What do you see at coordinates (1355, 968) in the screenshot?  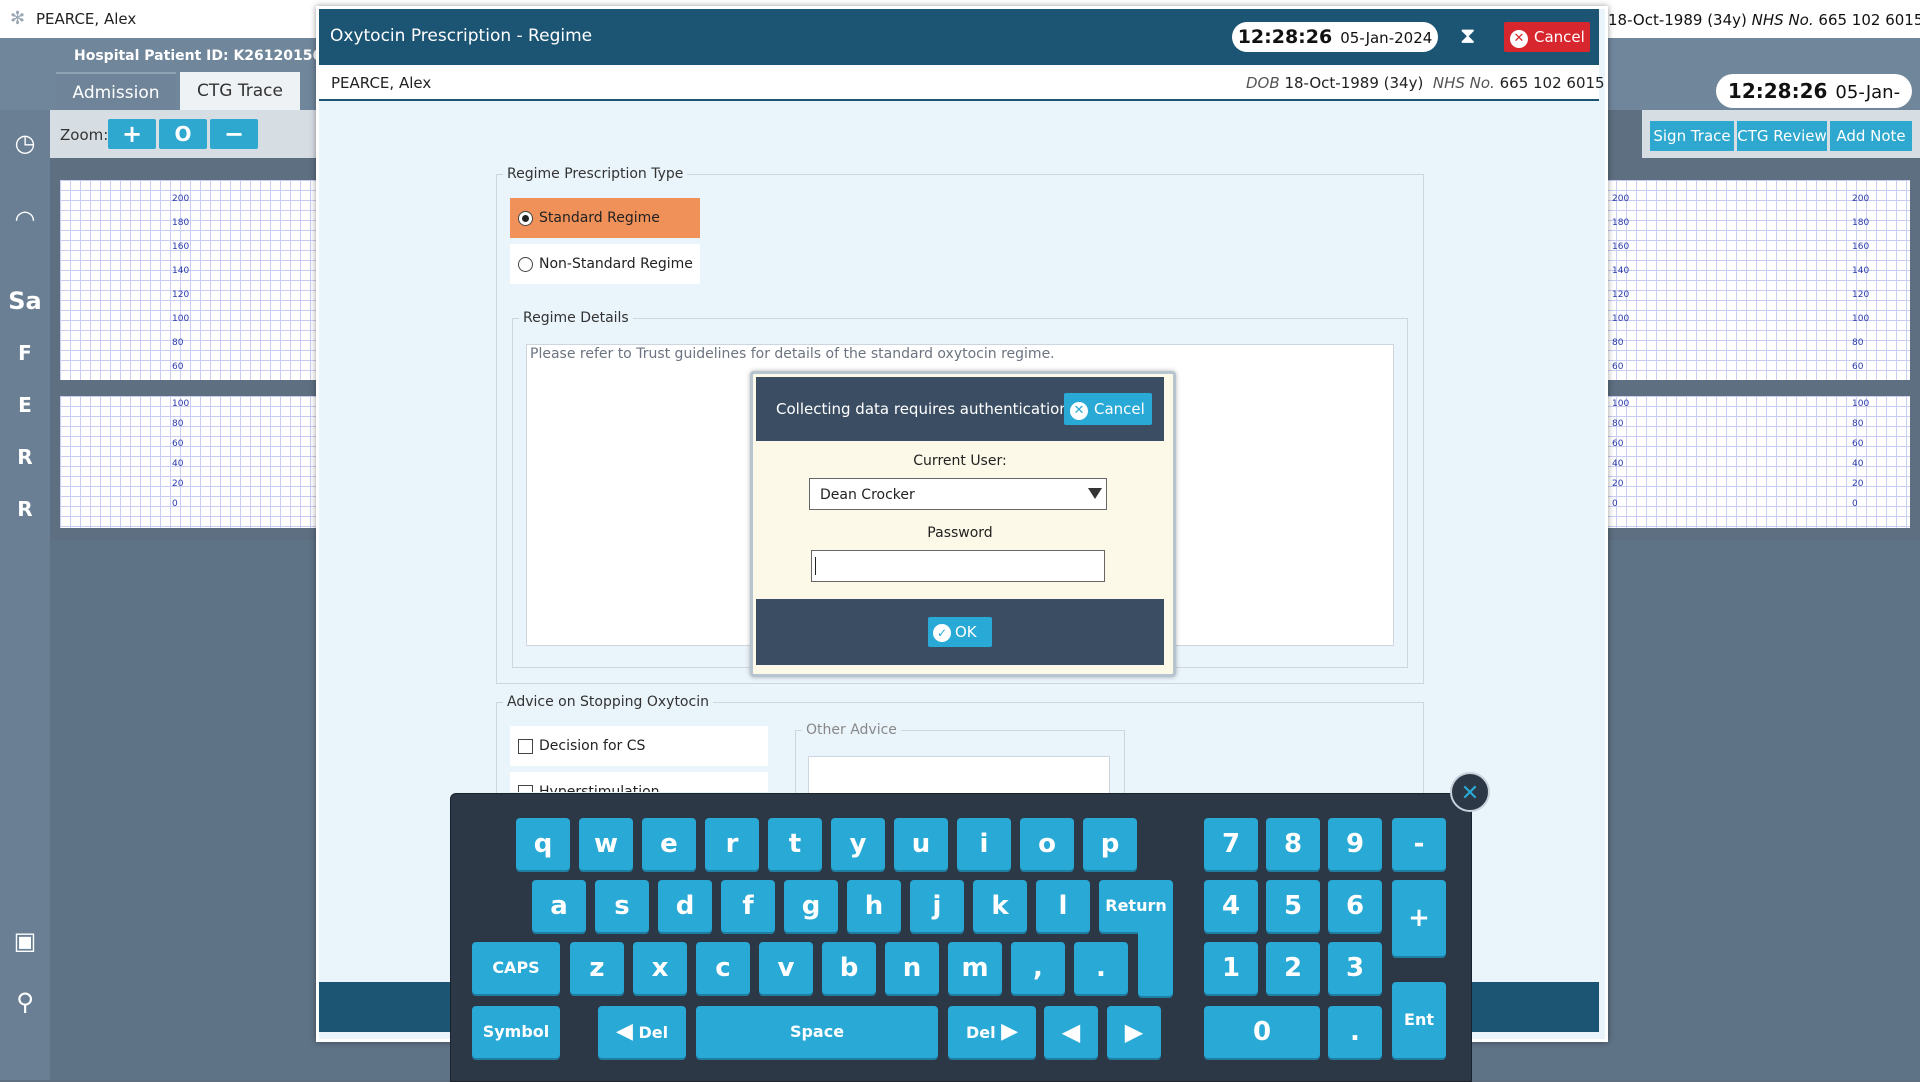 I see `key-3: 3` at bounding box center [1355, 968].